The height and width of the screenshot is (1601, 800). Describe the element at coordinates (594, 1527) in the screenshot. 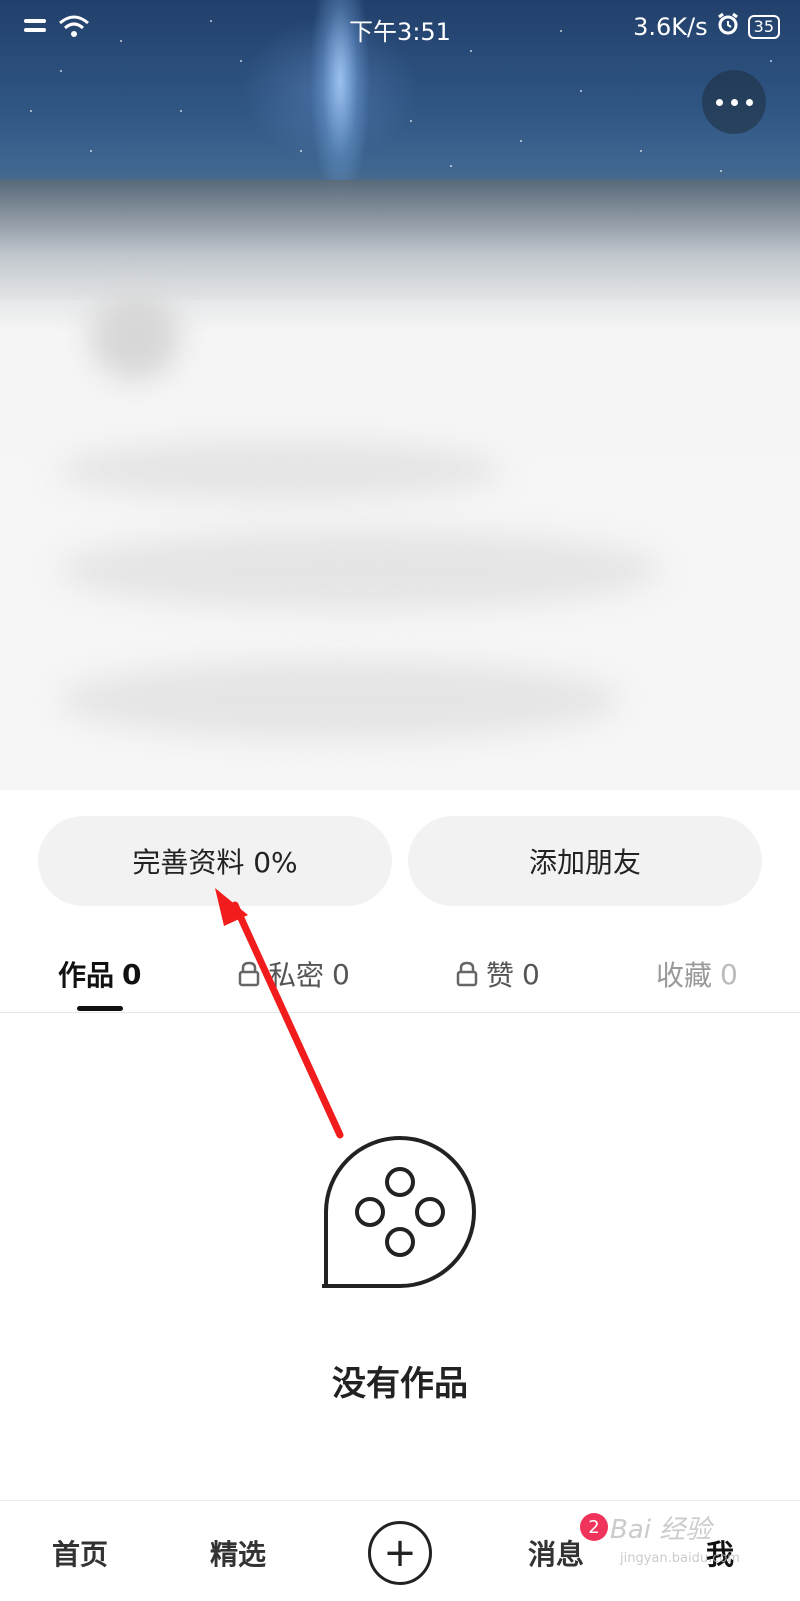

I see `messages-badge: 2` at that location.